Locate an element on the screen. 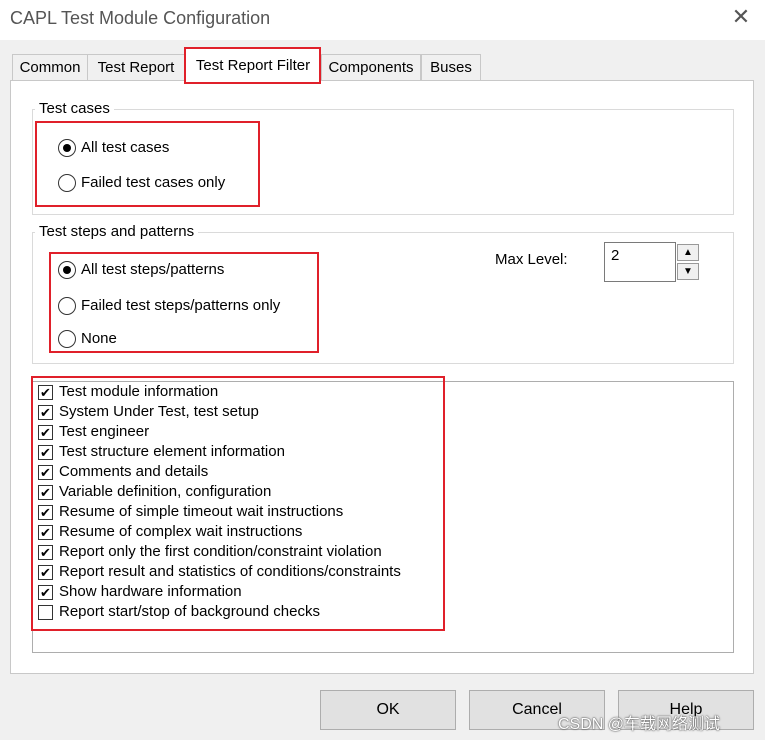 This screenshot has width=765, height=740. checkbox-label-2: Test engineer is located at coordinates (104, 431).